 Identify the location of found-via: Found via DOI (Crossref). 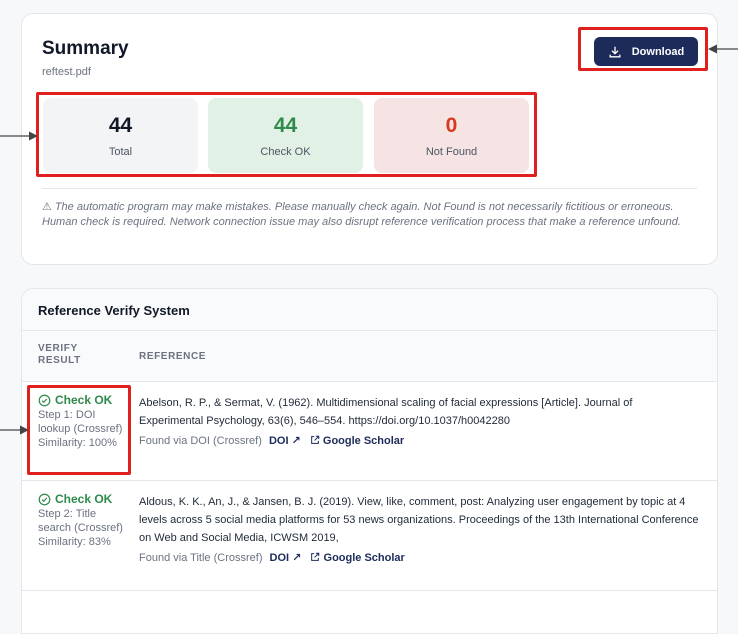
(200, 441).